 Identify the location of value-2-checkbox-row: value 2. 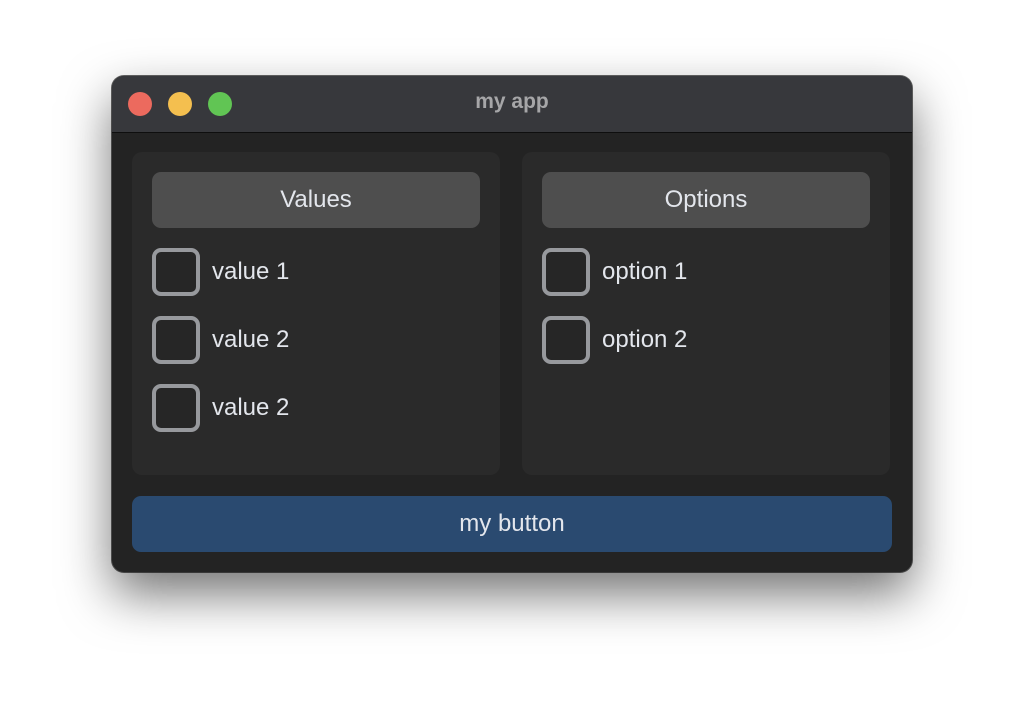
(220, 340).